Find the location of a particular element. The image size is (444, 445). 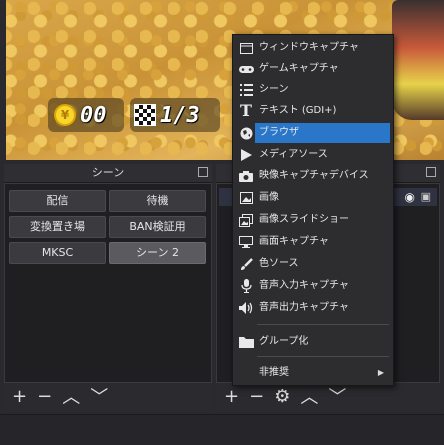

lock-icon: ▣ is located at coordinates (426, 196).